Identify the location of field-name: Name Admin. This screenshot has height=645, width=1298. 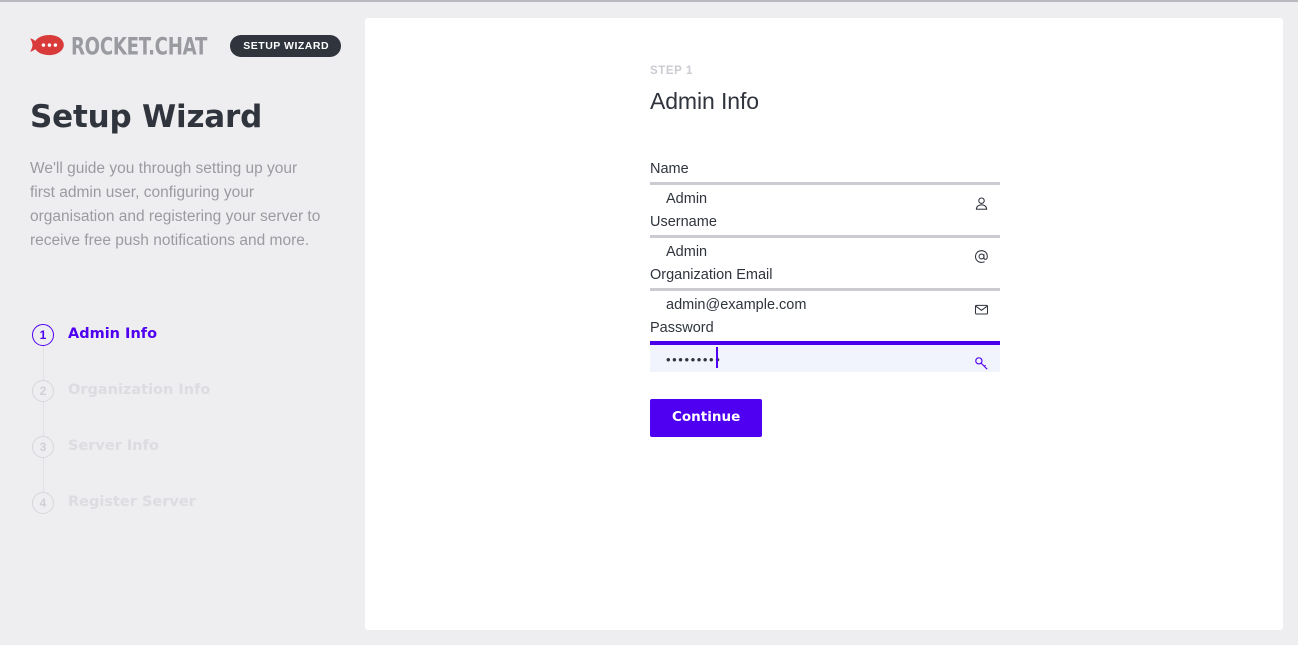
(825, 186).